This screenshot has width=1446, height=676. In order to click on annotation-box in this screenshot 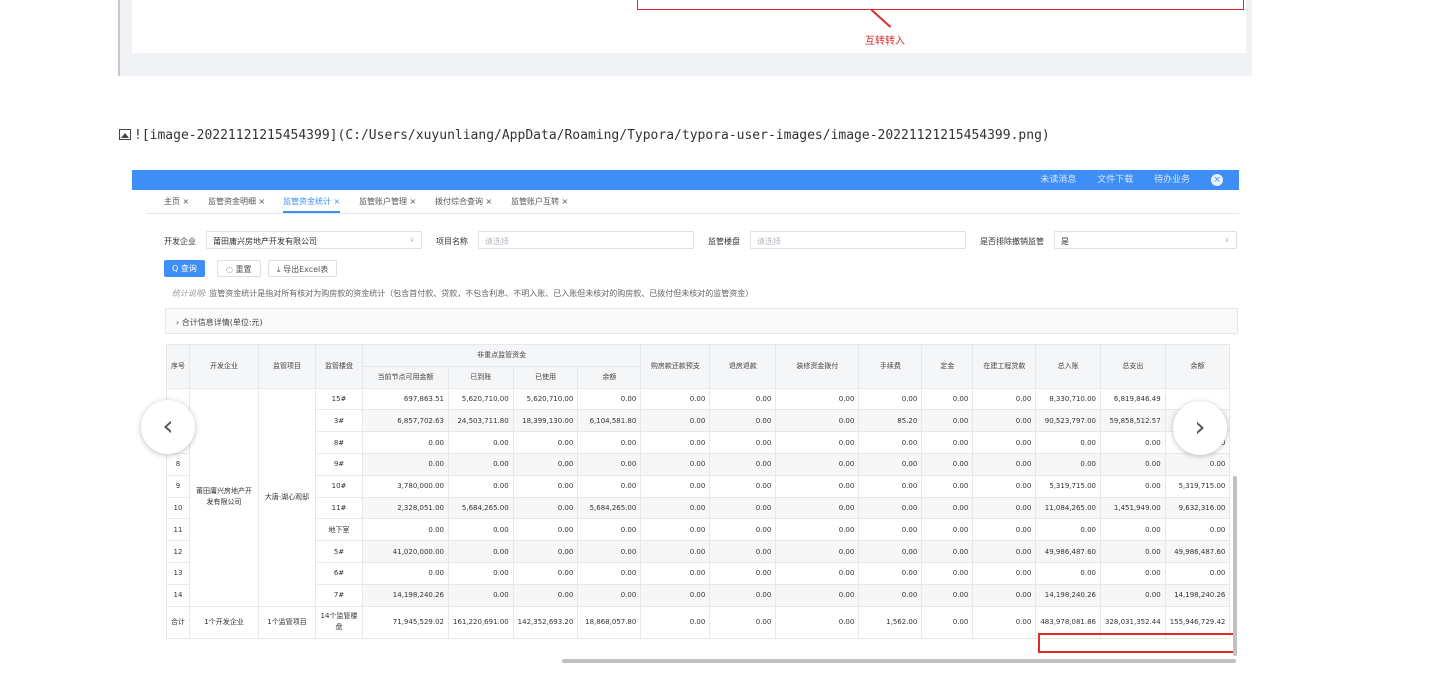, I will do `click(940, 5)`.